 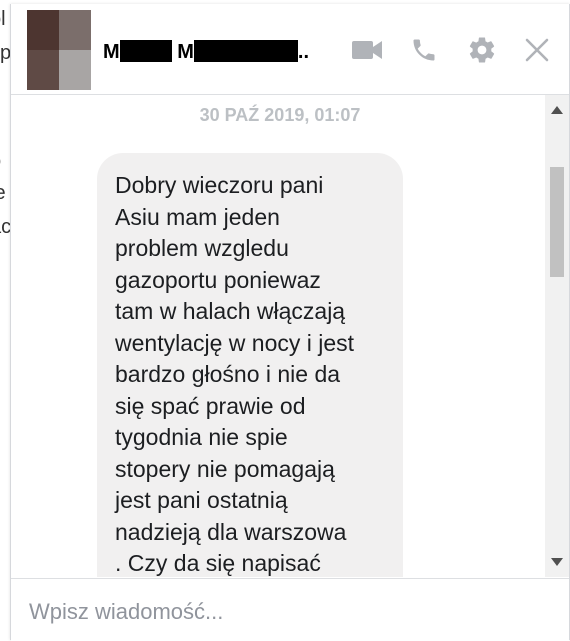 I want to click on phone-icon, so click(x=424, y=50).